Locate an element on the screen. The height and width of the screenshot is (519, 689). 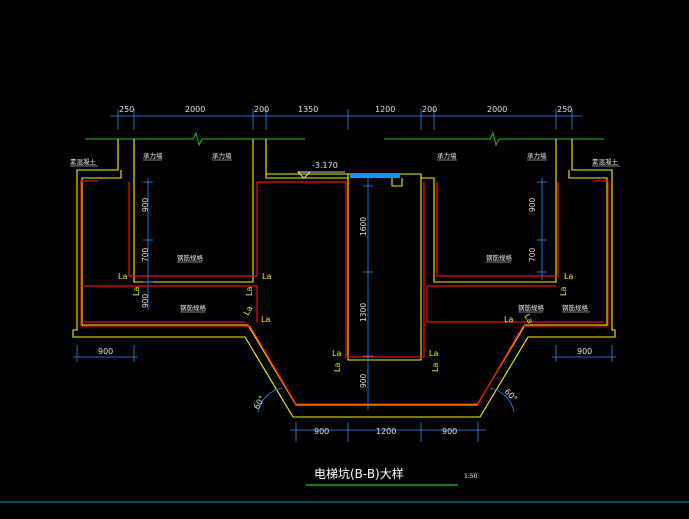
elevation-marker: -3.170 is located at coordinates (348, 170).